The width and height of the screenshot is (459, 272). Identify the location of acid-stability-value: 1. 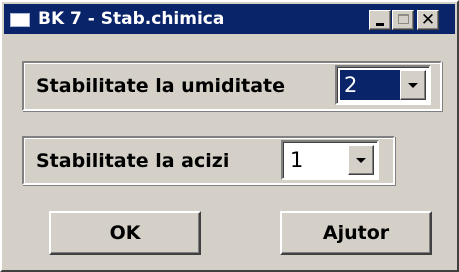
(297, 160).